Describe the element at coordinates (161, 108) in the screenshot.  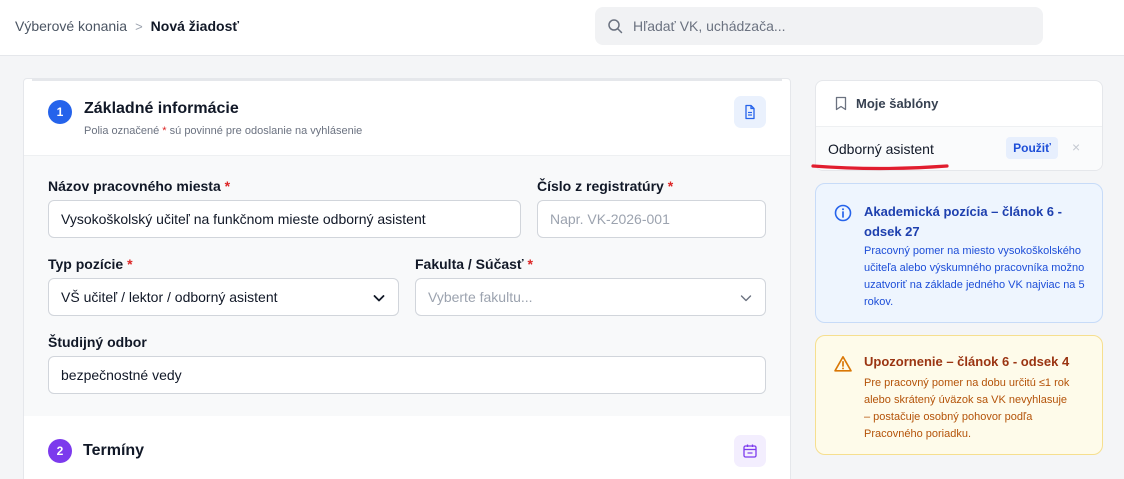
I see `section-title: Základné informácie` at that location.